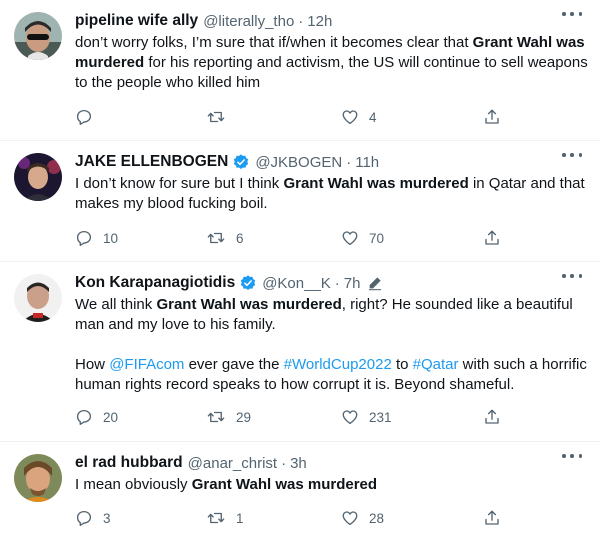 The image size is (600, 540). I want to click on tweet-text-segment: I mean obviously, so click(133, 484).